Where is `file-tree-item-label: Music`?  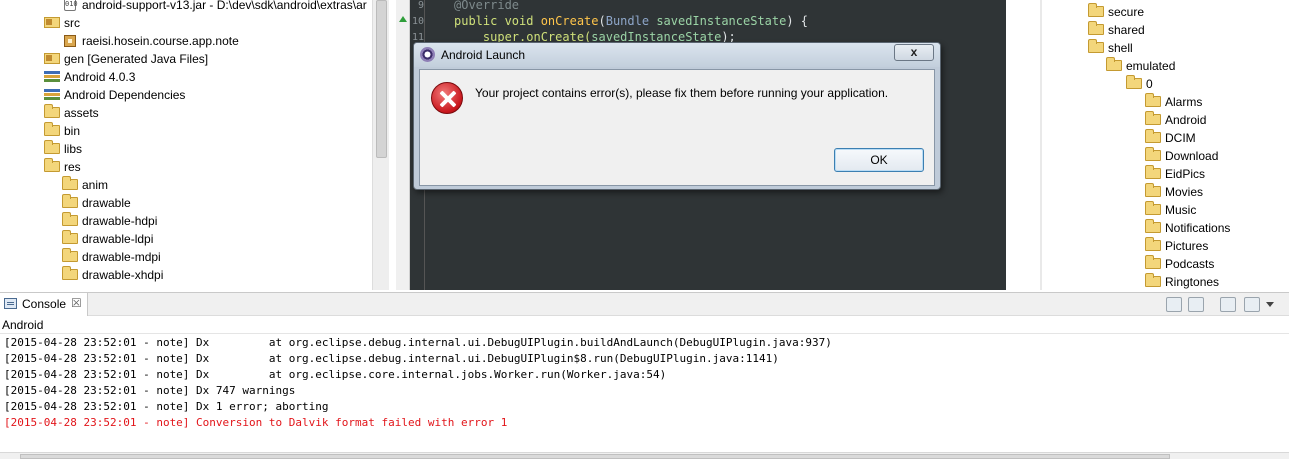
file-tree-item-label: Music is located at coordinates (1181, 210).